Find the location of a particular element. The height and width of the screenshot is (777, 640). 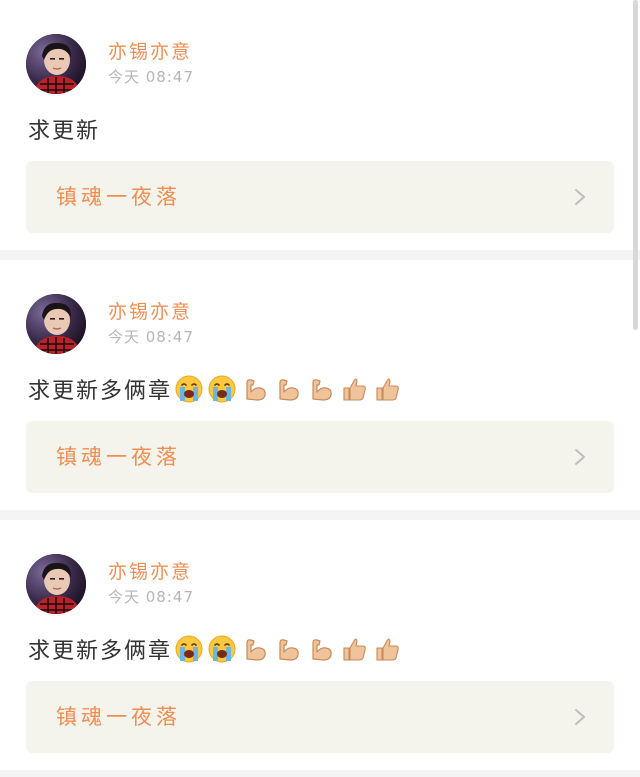

scrollbar is located at coordinates (635, 165).